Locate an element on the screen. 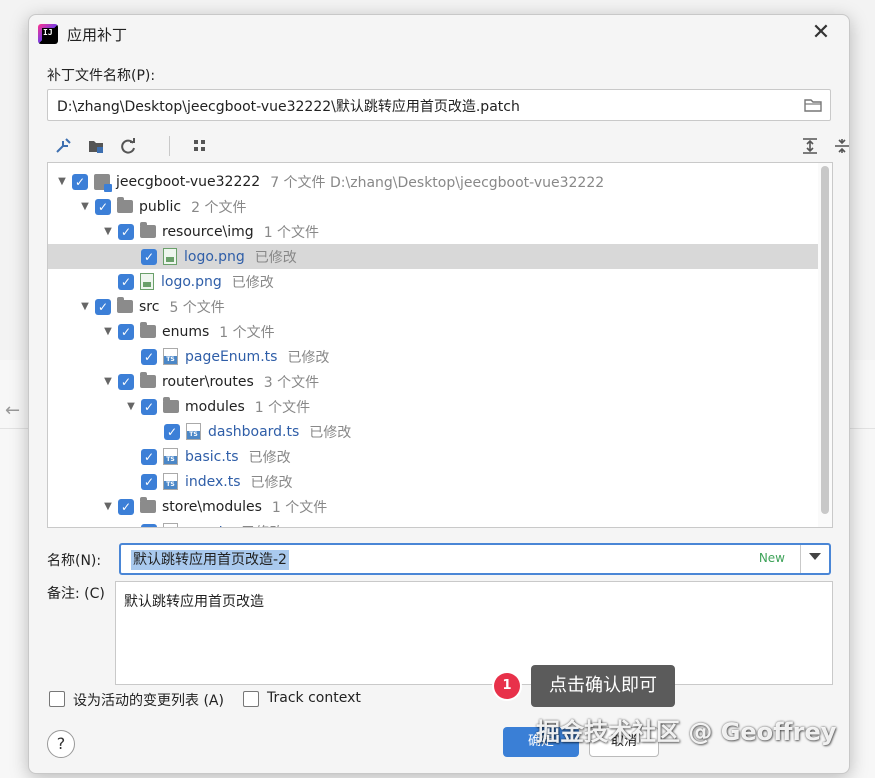  tree-row: ▼ ✓ src 5 个文件 is located at coordinates (433, 306).